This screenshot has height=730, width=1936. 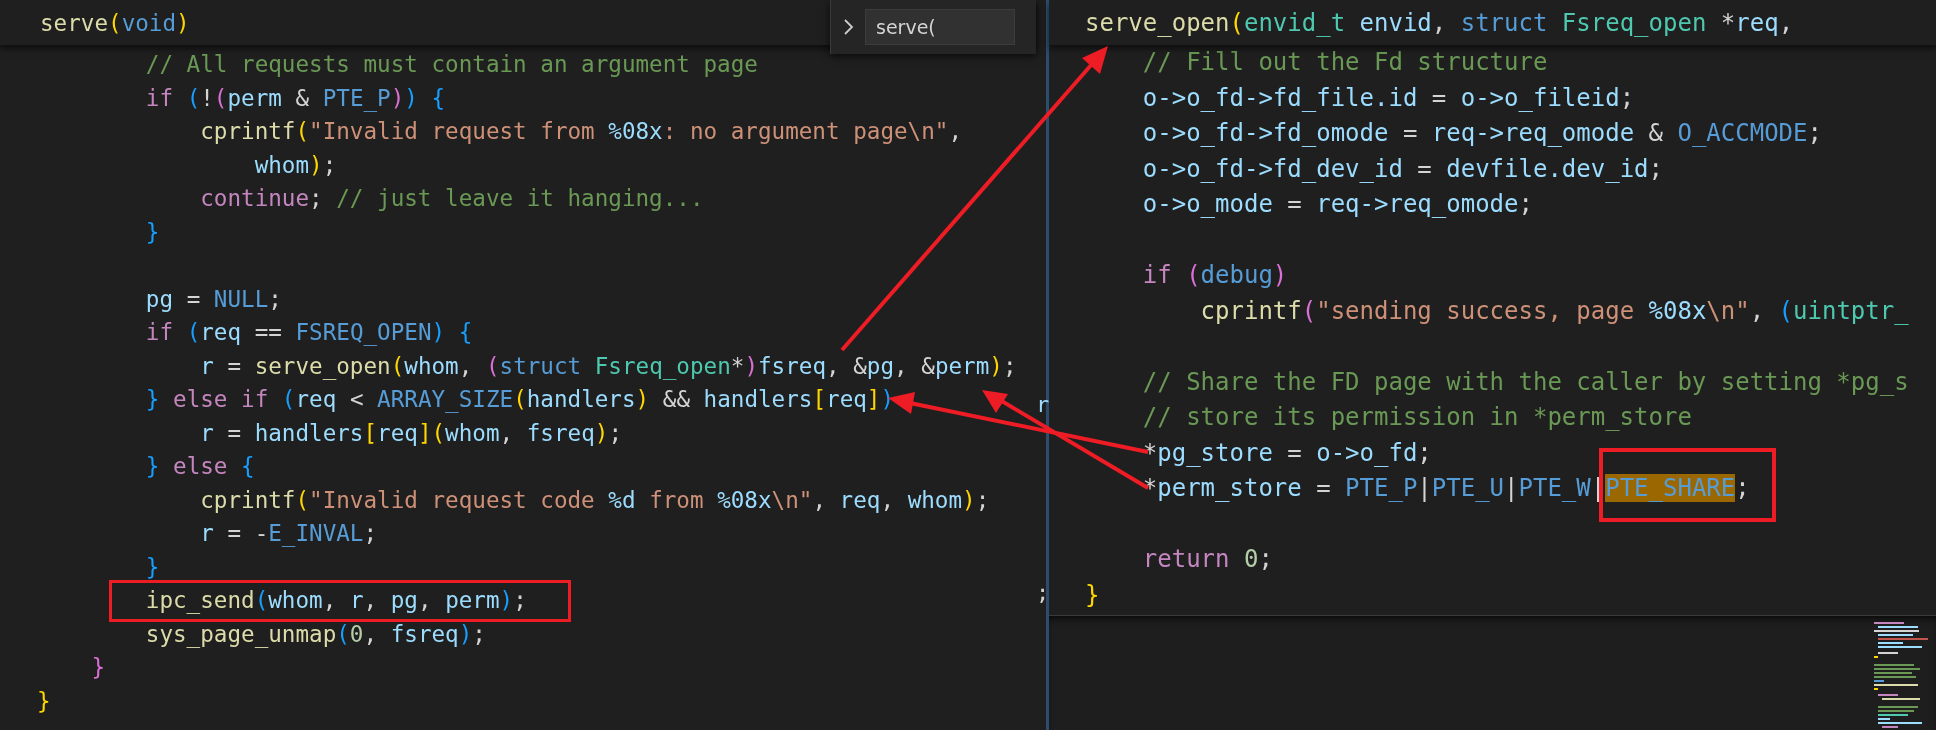 What do you see at coordinates (595, 500) in the screenshot?
I see `code-line: cprintf("Invalid request code %d from %08x\n", req, whom);` at bounding box center [595, 500].